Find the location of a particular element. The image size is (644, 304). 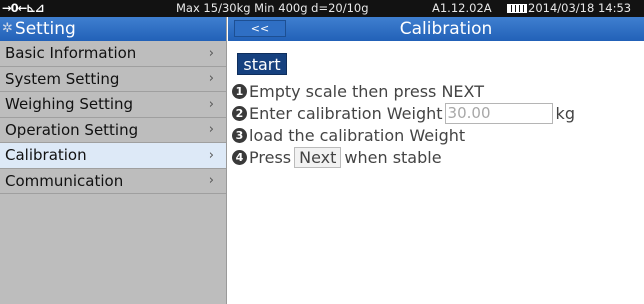

sidebar-item-weighing-setting: Weighing Setting › is located at coordinates (113, 105).